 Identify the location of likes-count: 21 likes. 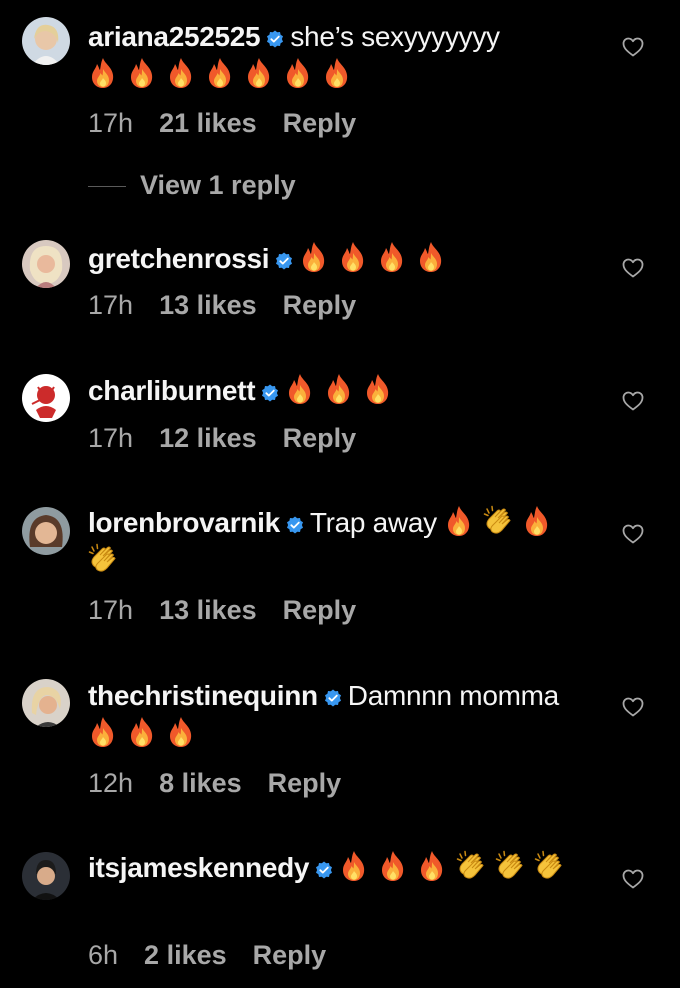
(208, 123).